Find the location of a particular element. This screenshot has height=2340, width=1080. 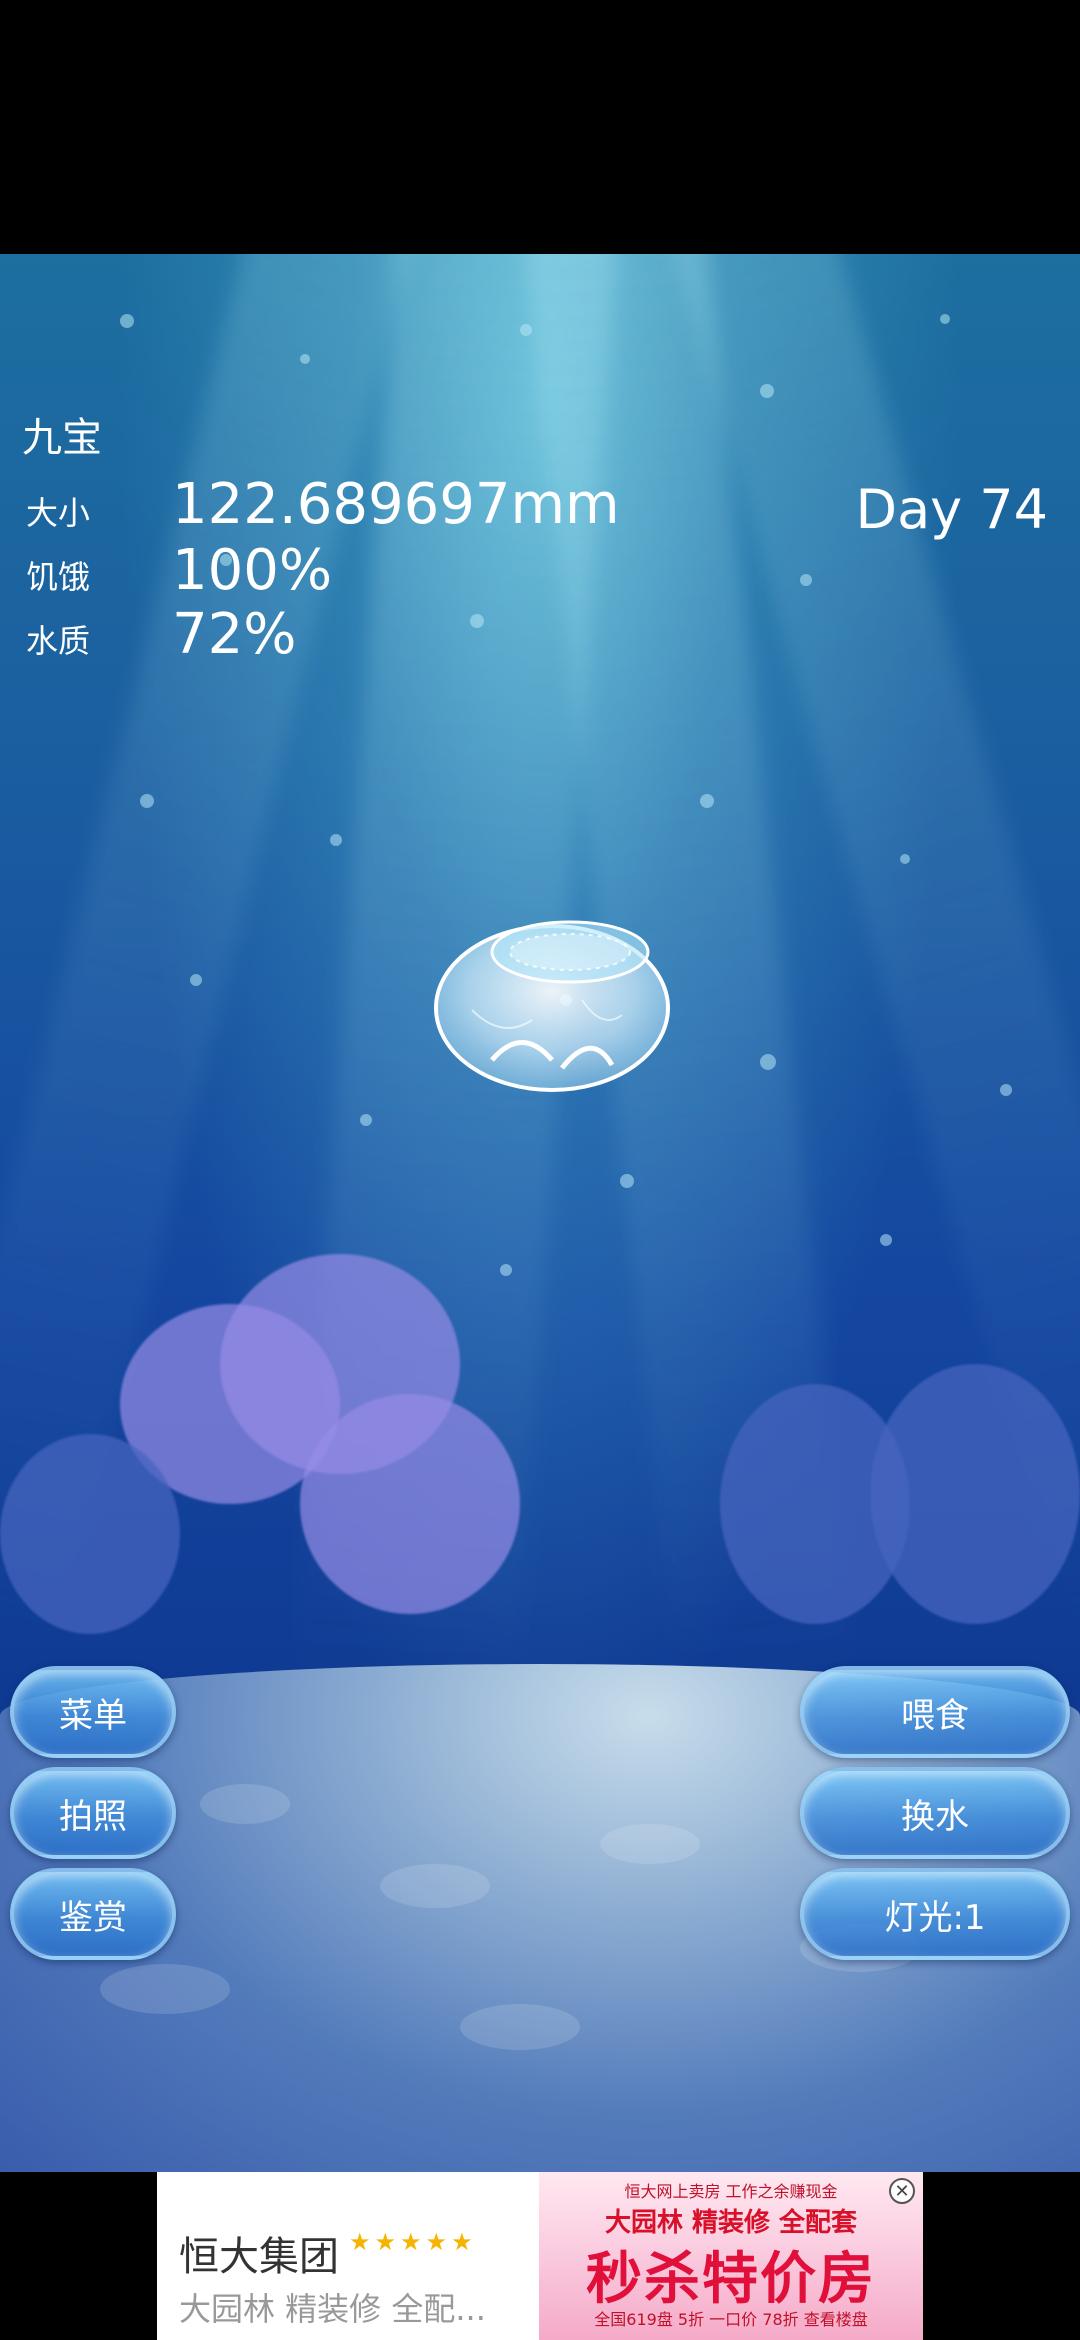

ad-image-bottom-text: 全国619盘 5折 一口价 78折 查看楼盘 is located at coordinates (731, 2319).